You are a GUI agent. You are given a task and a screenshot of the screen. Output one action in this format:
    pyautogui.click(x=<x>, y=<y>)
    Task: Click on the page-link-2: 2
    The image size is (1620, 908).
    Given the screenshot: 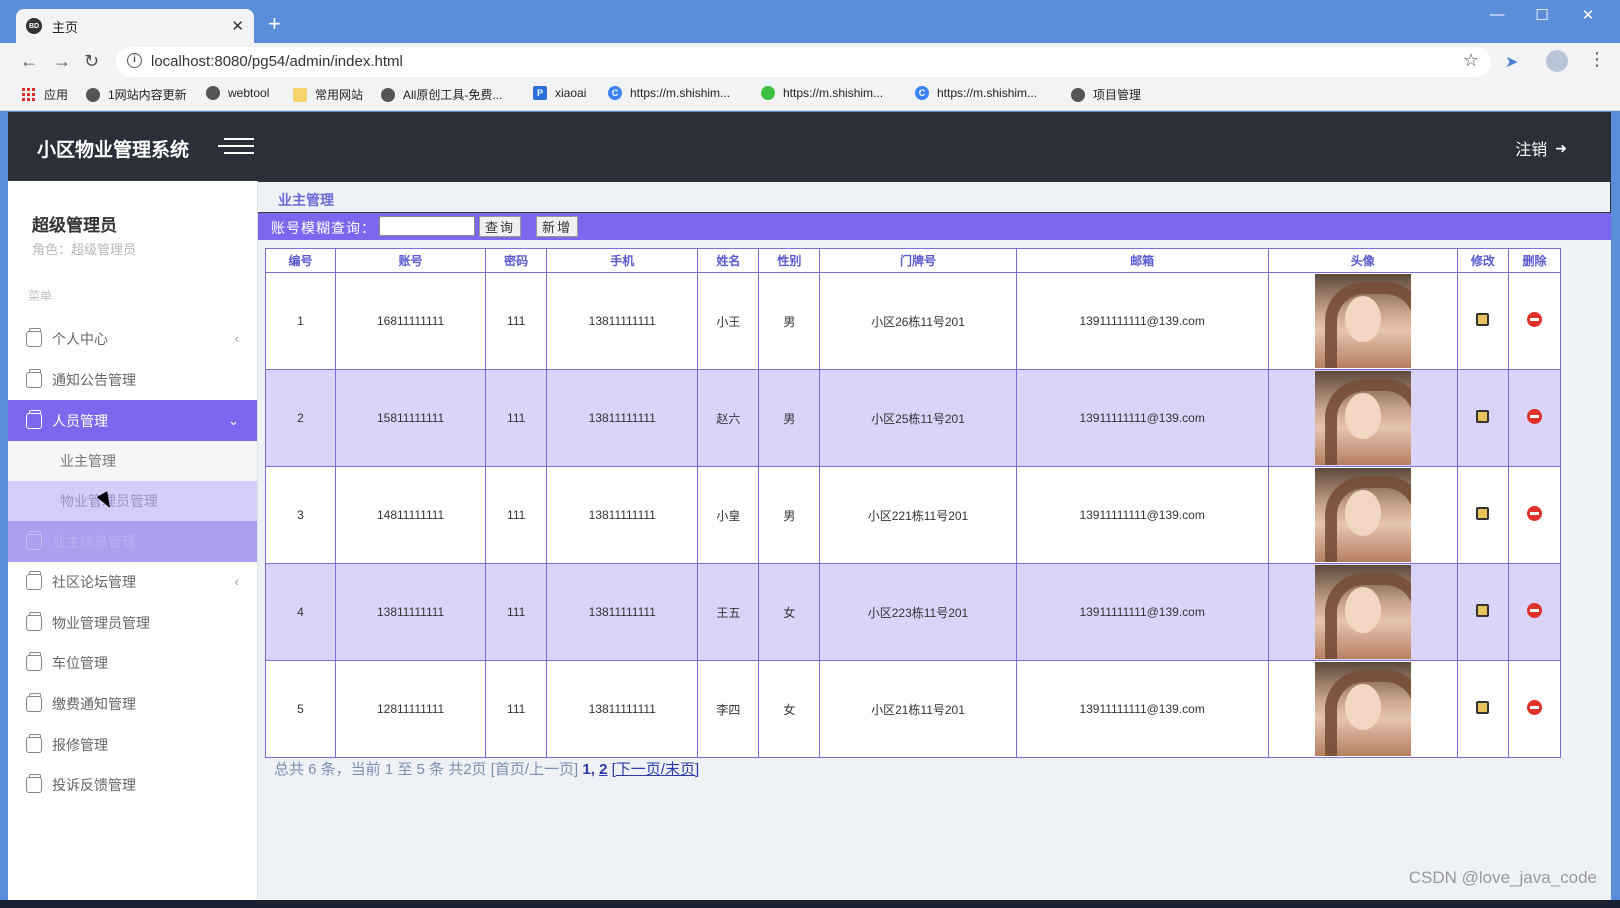 What is the action you would take?
    pyautogui.click(x=603, y=769)
    